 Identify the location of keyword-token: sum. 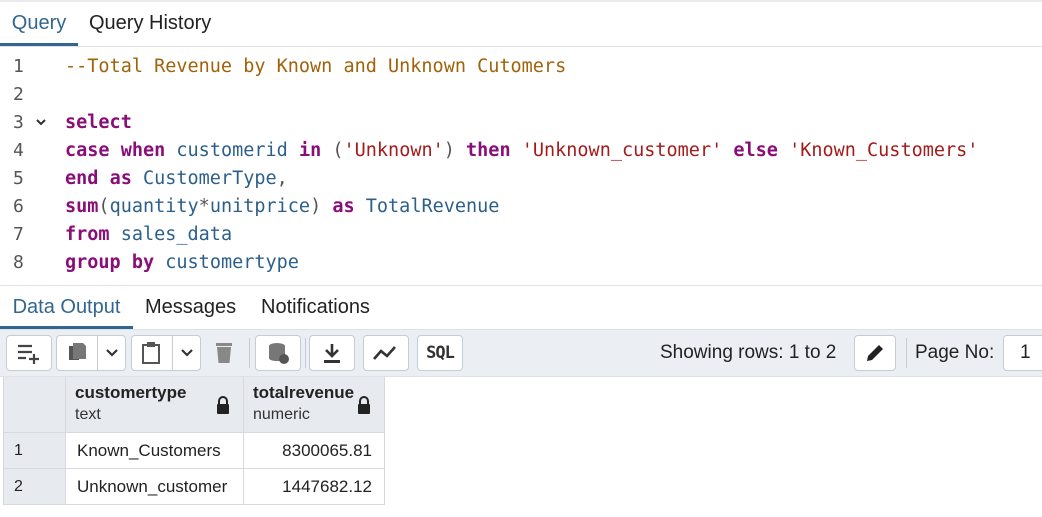
(82, 206).